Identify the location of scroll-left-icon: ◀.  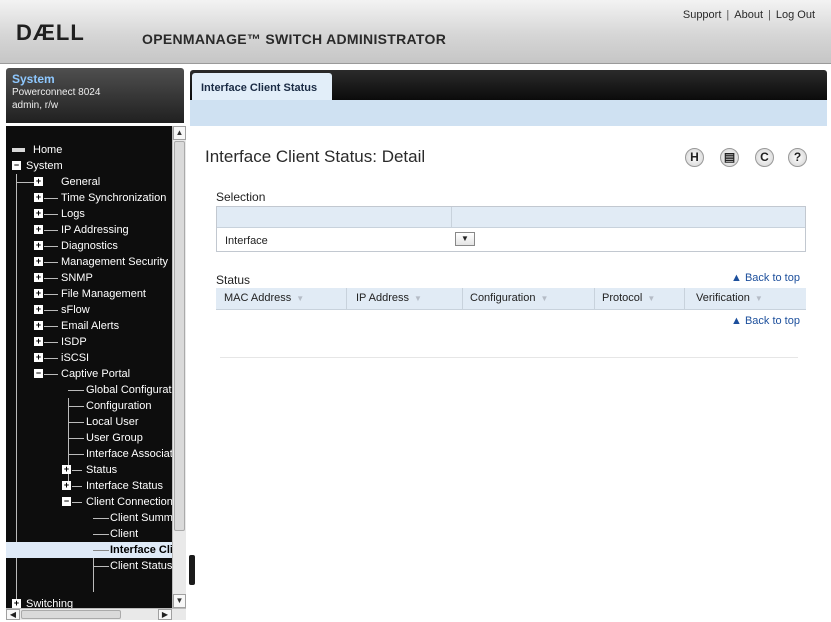
(13, 614).